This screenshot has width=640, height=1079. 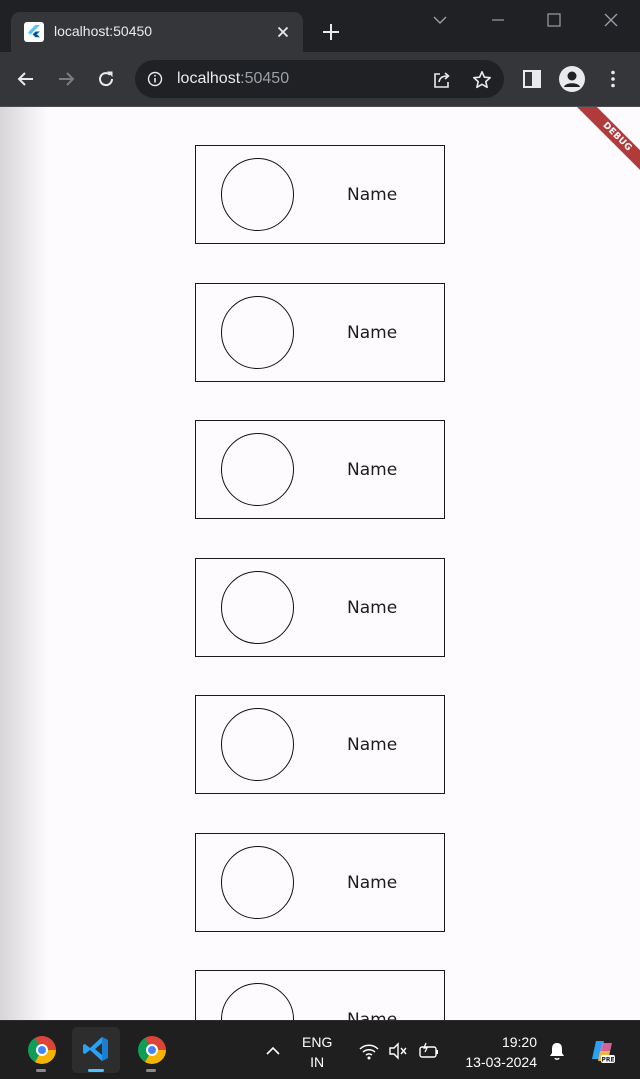 I want to click on minimize-icon, so click(x=498, y=20).